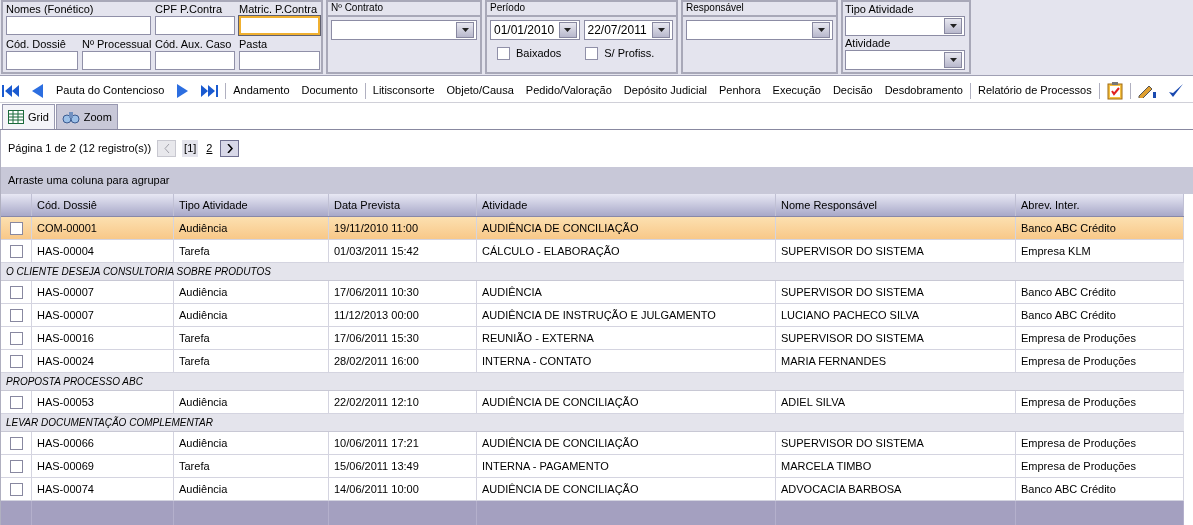  I want to click on caret-icon, so click(821, 30).